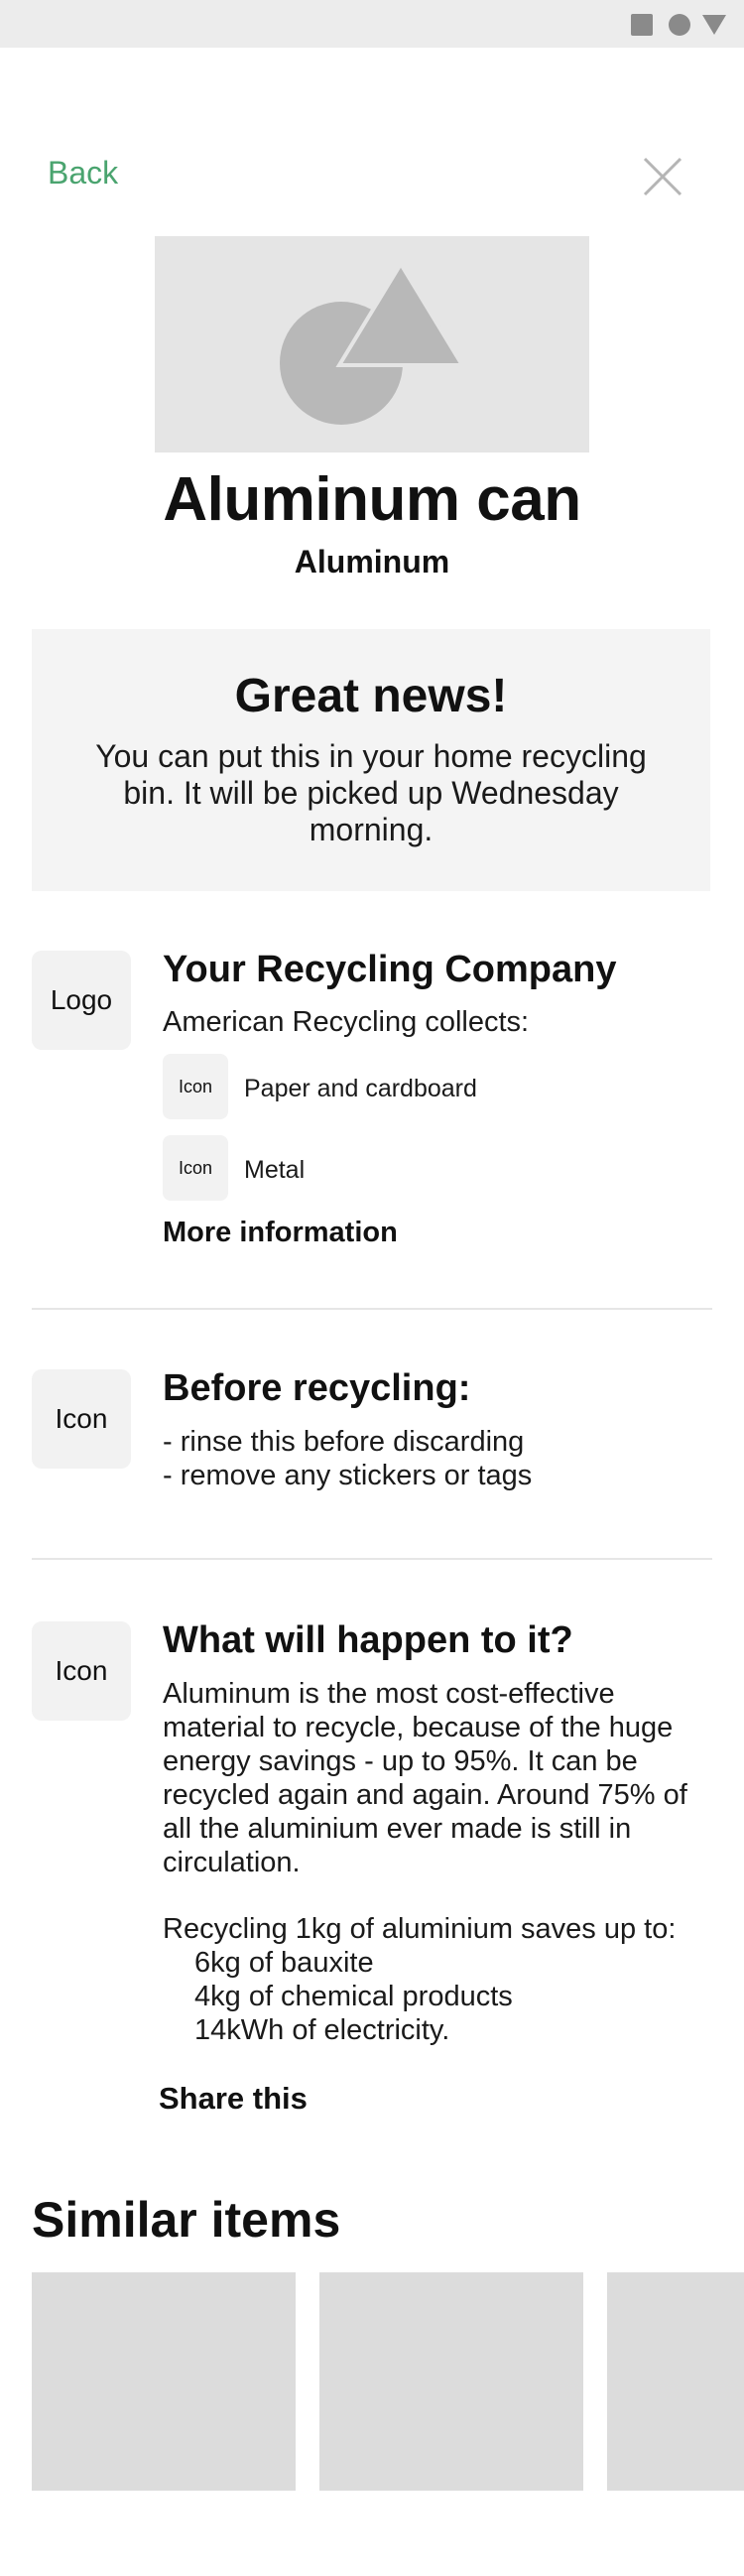 The image size is (744, 2576). Describe the element at coordinates (360, 1088) in the screenshot. I see `collected-item-label: Paper and cardboard` at that location.